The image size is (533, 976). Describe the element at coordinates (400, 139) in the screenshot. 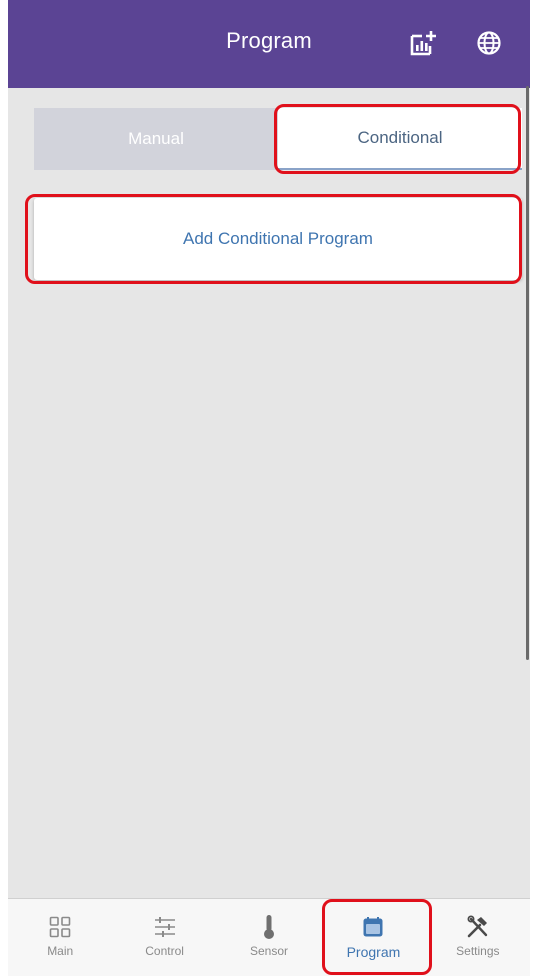

I see `tab-conditional: Conditional` at that location.